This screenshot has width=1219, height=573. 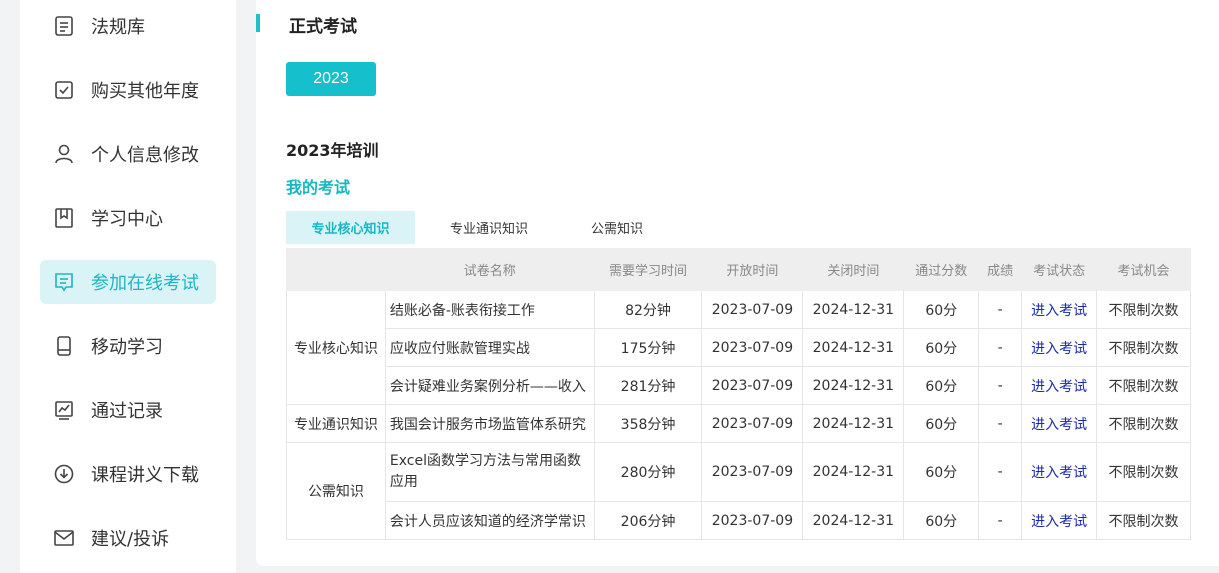 What do you see at coordinates (1143, 269) in the screenshot?
I see `header-exam-chances: 考试机会` at bounding box center [1143, 269].